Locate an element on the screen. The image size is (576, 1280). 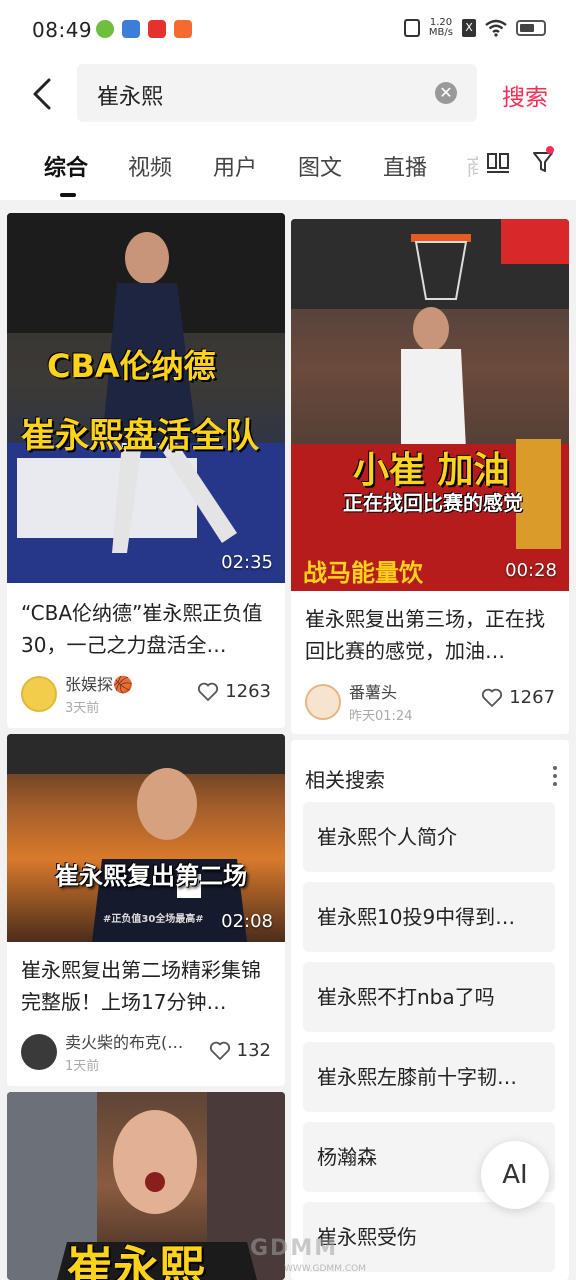
video-thumbnail: 崔永熙 is located at coordinates (146, 1186).